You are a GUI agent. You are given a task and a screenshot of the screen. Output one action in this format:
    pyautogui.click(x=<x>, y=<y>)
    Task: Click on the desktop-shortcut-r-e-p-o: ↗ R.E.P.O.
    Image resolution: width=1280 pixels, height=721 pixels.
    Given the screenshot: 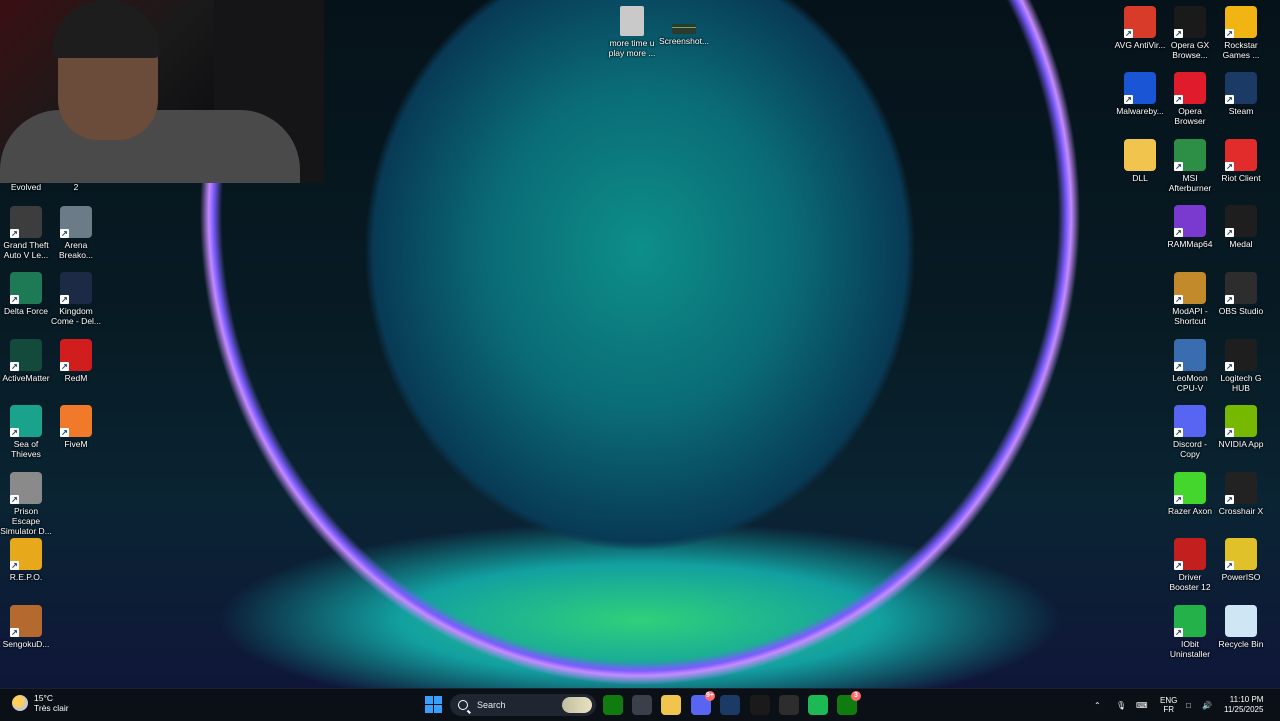 What is the action you would take?
    pyautogui.click(x=26, y=560)
    